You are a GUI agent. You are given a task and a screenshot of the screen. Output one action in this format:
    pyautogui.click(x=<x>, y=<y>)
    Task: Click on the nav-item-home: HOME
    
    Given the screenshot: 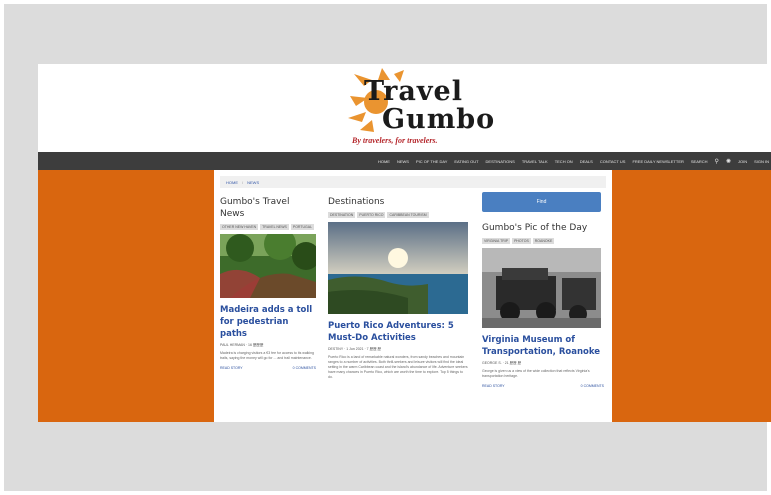 What is the action you would take?
    pyautogui.click(x=384, y=161)
    